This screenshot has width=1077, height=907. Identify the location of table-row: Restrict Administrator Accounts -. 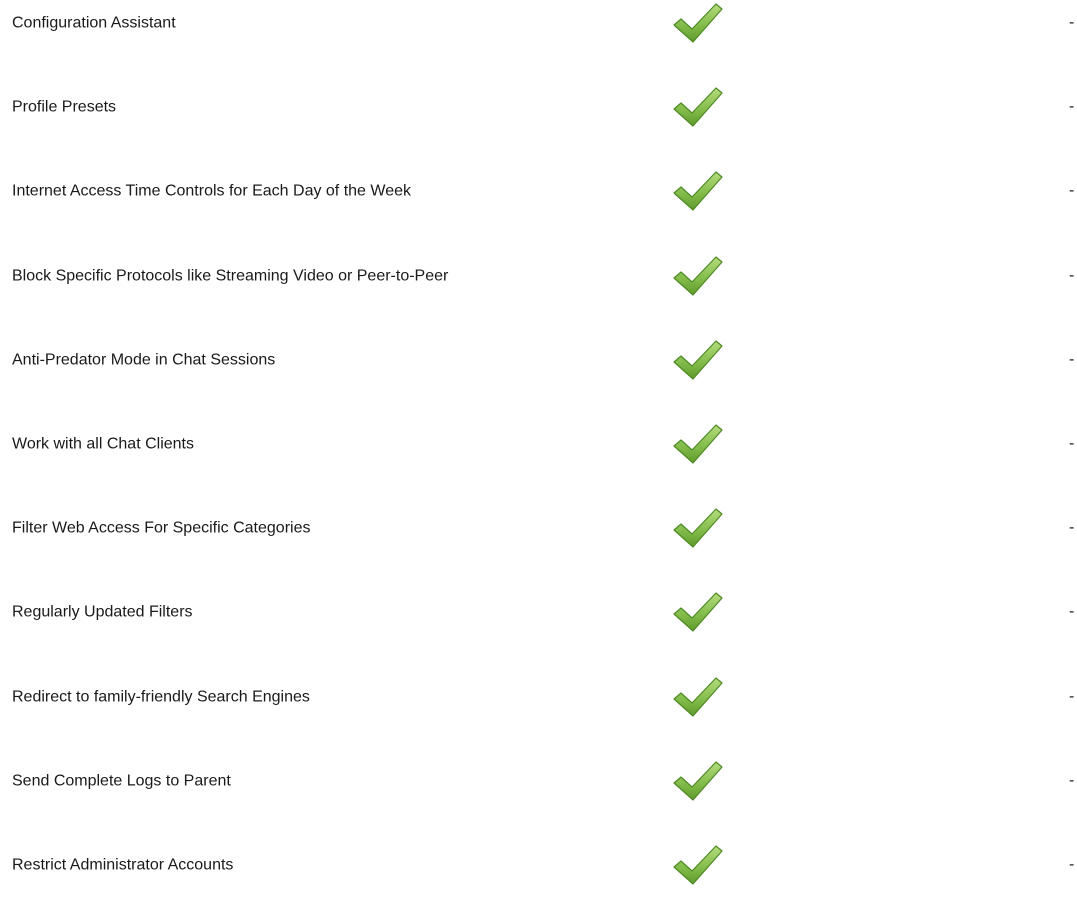
(538, 865).